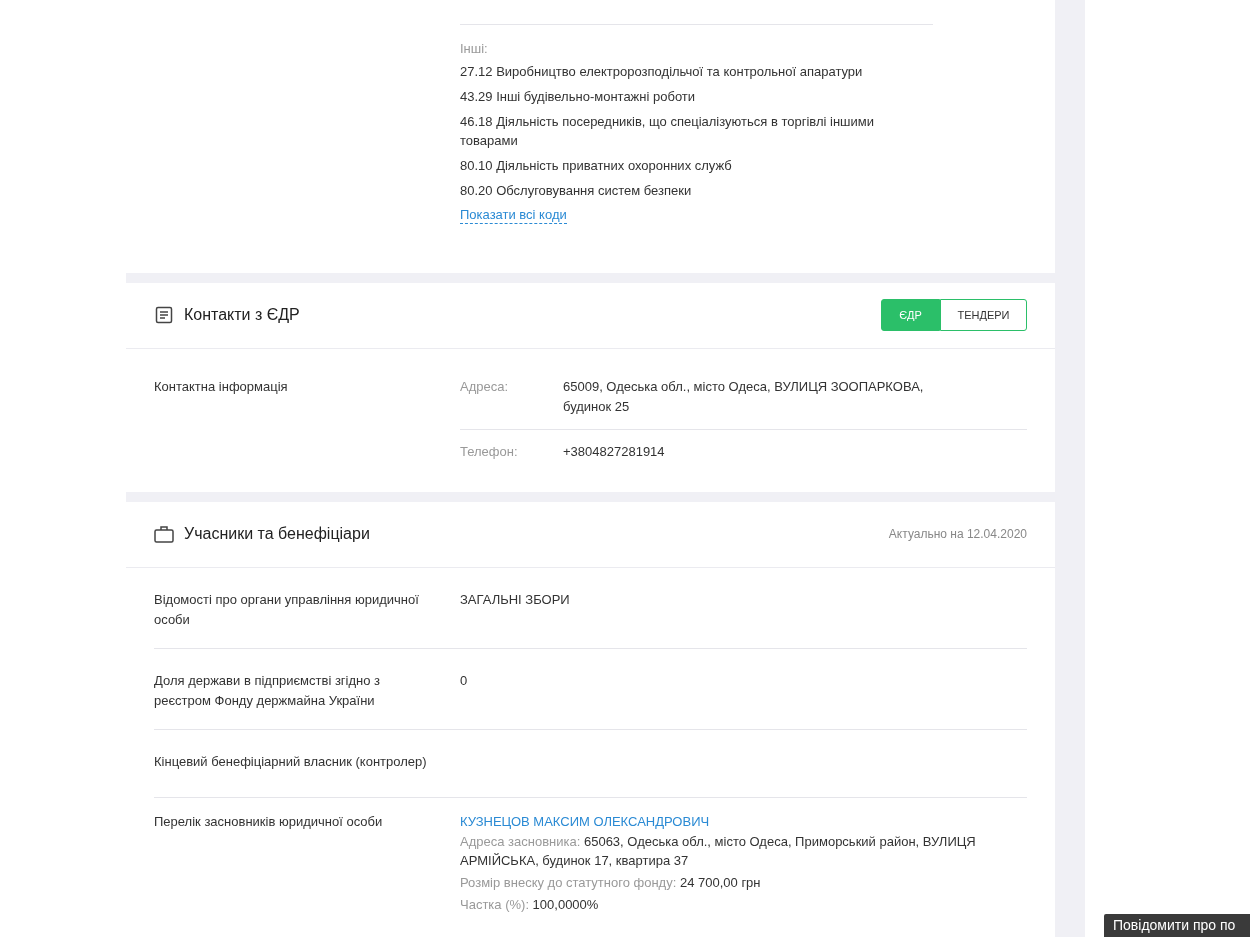 The width and height of the screenshot is (1250, 937). Describe the element at coordinates (268, 690) in the screenshot. I see `row-label: Доля держави в підприємстві згідно з реєстром Фонду держмайна України` at that location.